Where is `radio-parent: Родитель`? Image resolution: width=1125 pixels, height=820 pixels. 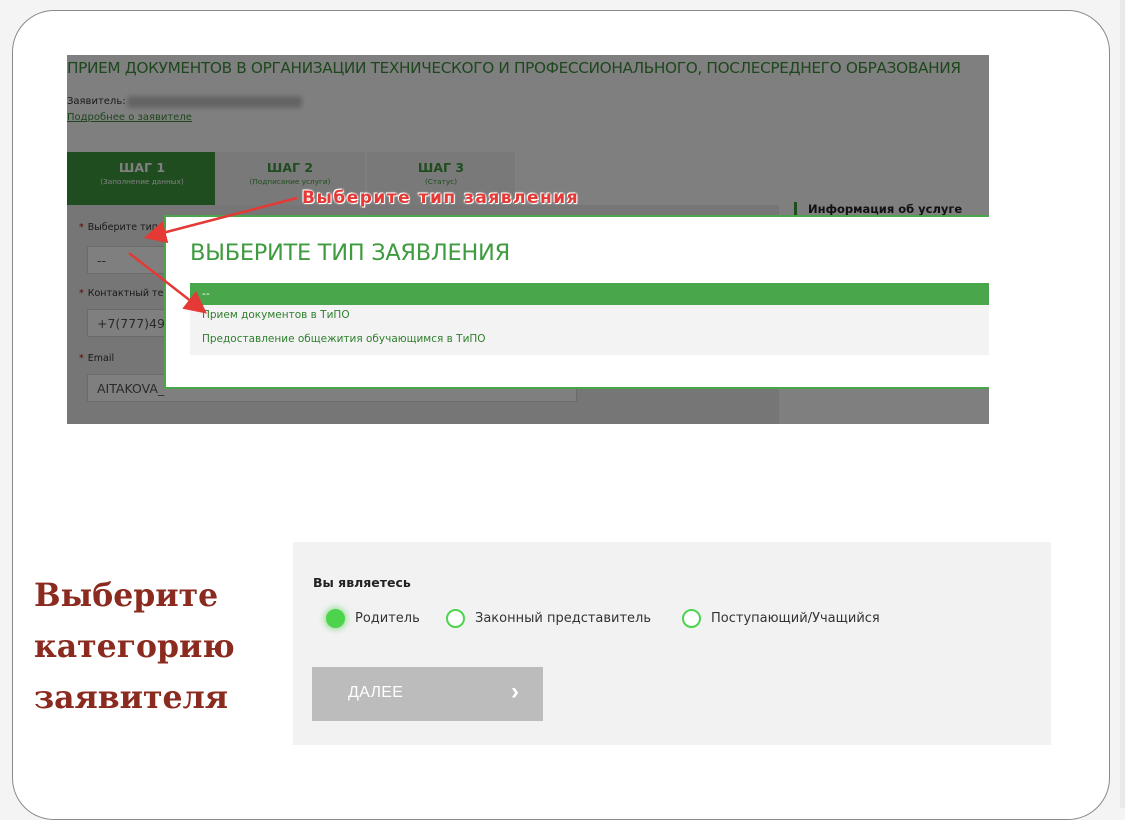
radio-parent: Родитель is located at coordinates (373, 618).